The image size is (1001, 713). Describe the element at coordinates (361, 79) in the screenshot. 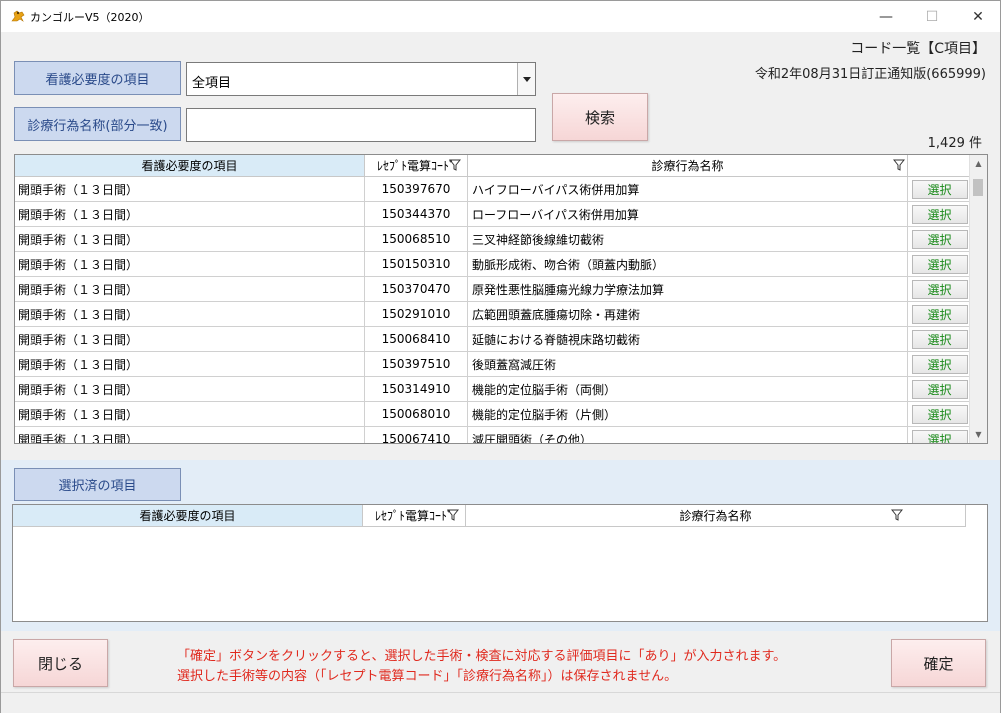

I see `item-filter-select: 全項目` at that location.